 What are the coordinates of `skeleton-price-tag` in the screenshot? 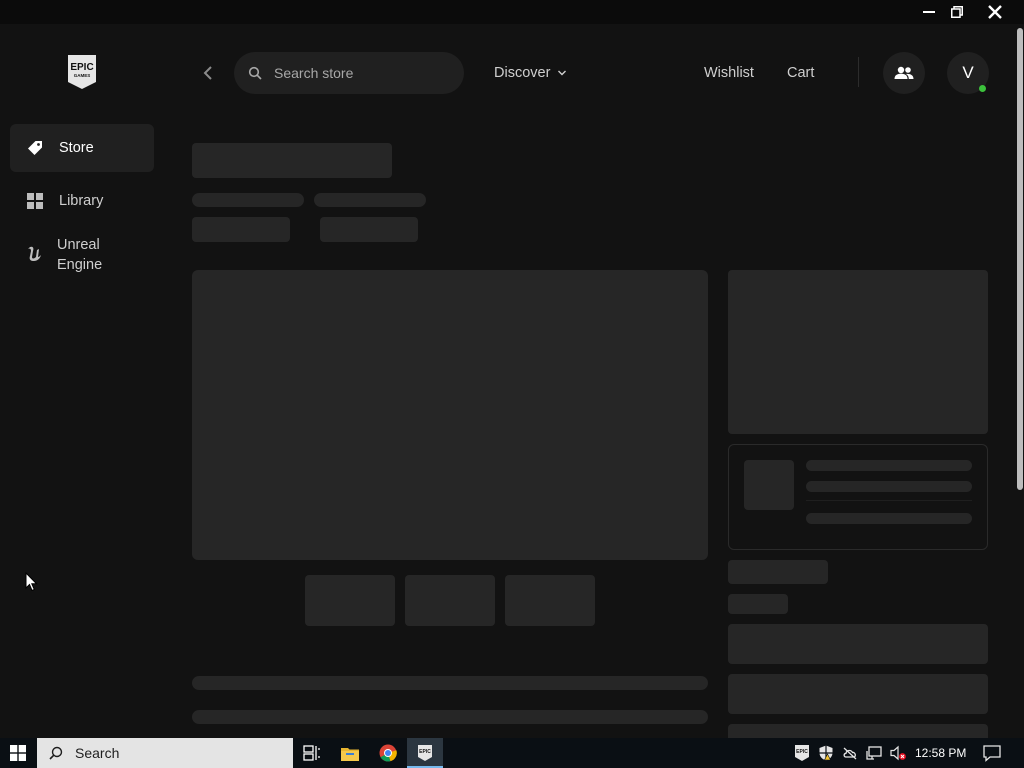 It's located at (778, 572).